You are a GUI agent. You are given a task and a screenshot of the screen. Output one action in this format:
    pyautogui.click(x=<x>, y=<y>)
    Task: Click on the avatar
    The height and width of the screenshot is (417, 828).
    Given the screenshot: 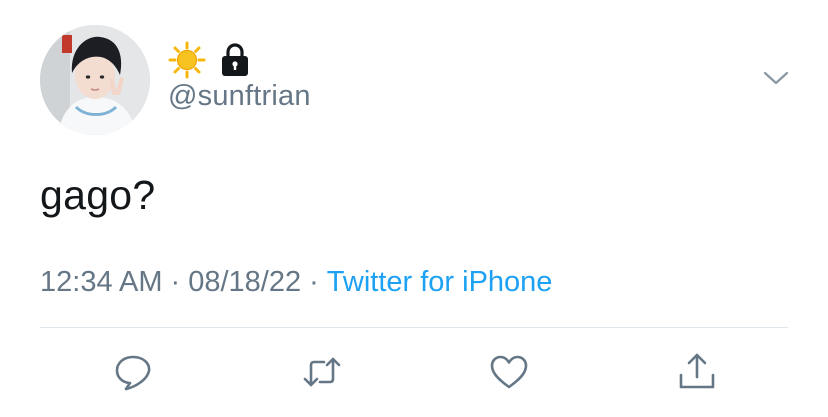 What is the action you would take?
    pyautogui.click(x=95, y=80)
    